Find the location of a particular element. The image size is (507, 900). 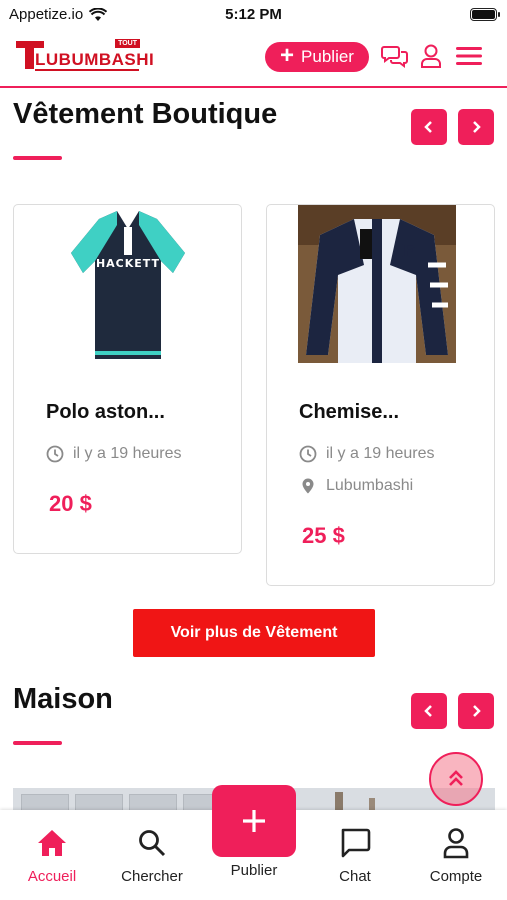

scroll-to-top-button is located at coordinates (456, 779).